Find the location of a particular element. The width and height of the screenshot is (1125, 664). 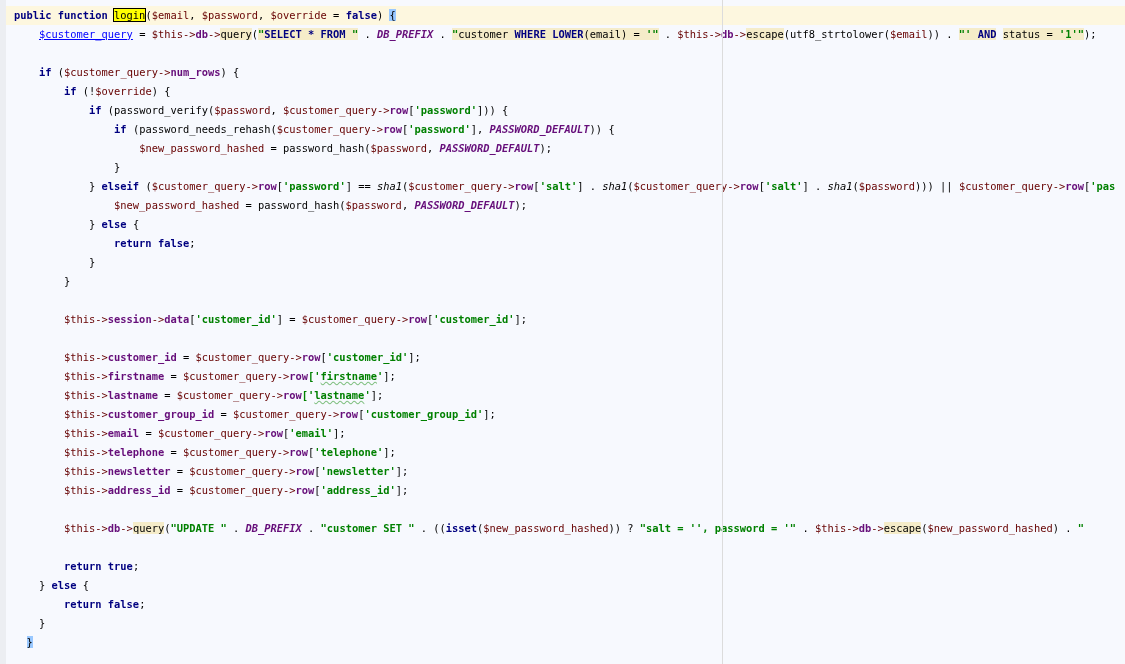

code-line: $this->email = $customer_query->row['email']; is located at coordinates (205, 434).